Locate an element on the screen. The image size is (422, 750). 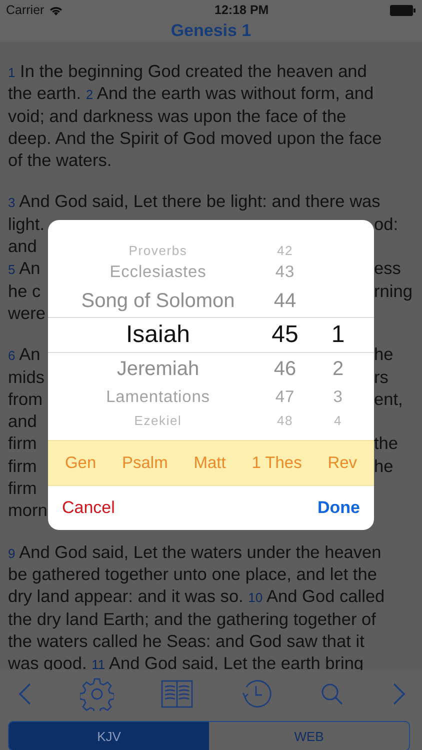
book-shortcut: Matt is located at coordinates (210, 463).